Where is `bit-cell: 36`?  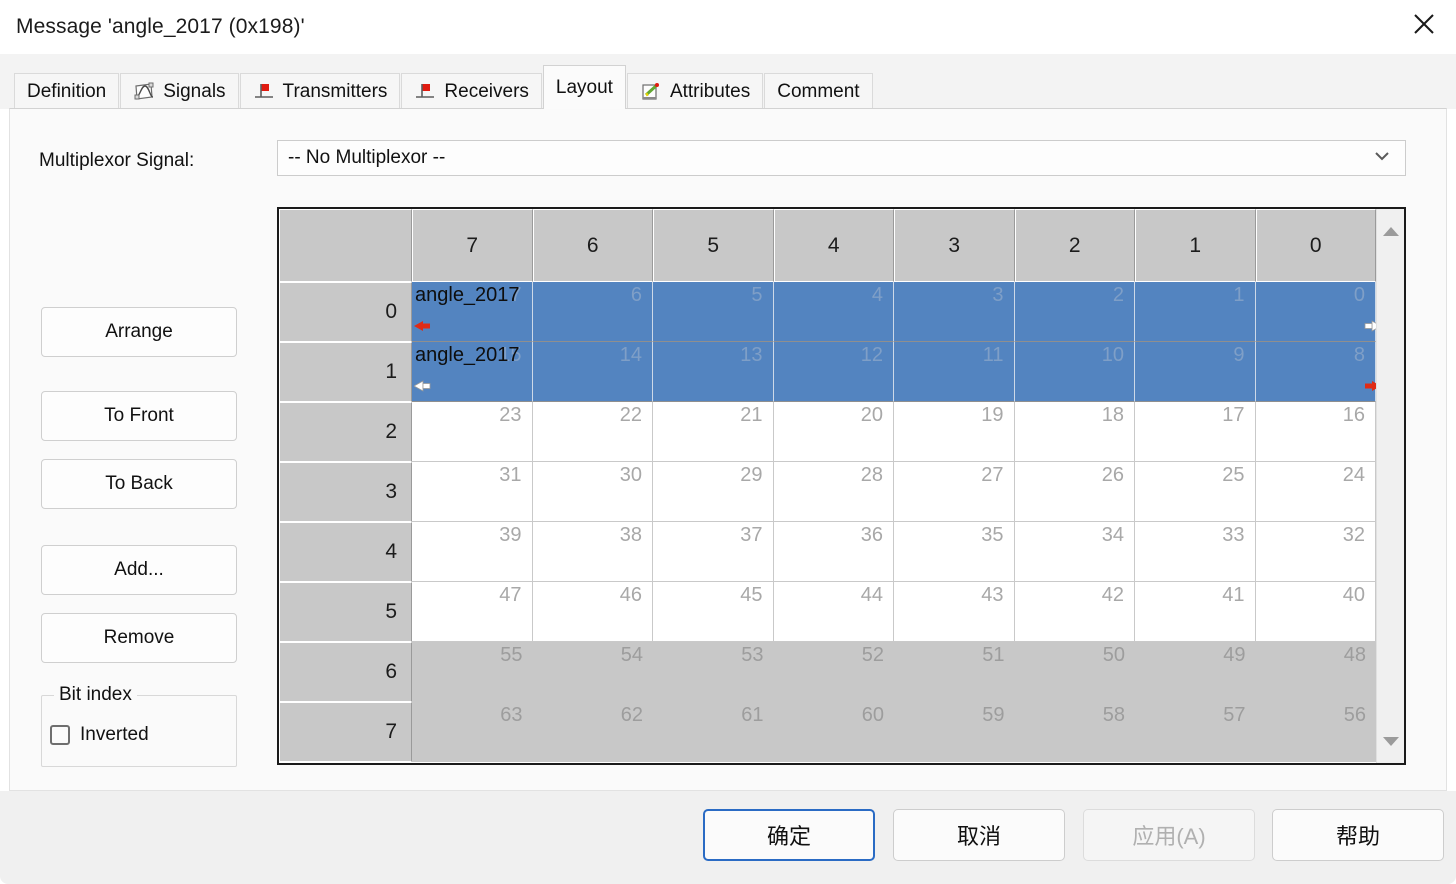
bit-cell: 36 is located at coordinates (833, 552).